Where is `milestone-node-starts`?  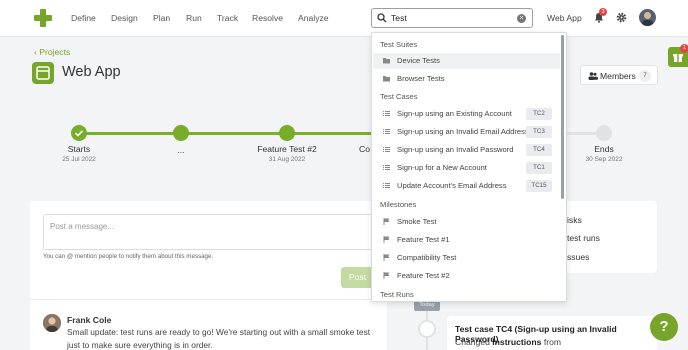
milestone-node-starts is located at coordinates (79, 133).